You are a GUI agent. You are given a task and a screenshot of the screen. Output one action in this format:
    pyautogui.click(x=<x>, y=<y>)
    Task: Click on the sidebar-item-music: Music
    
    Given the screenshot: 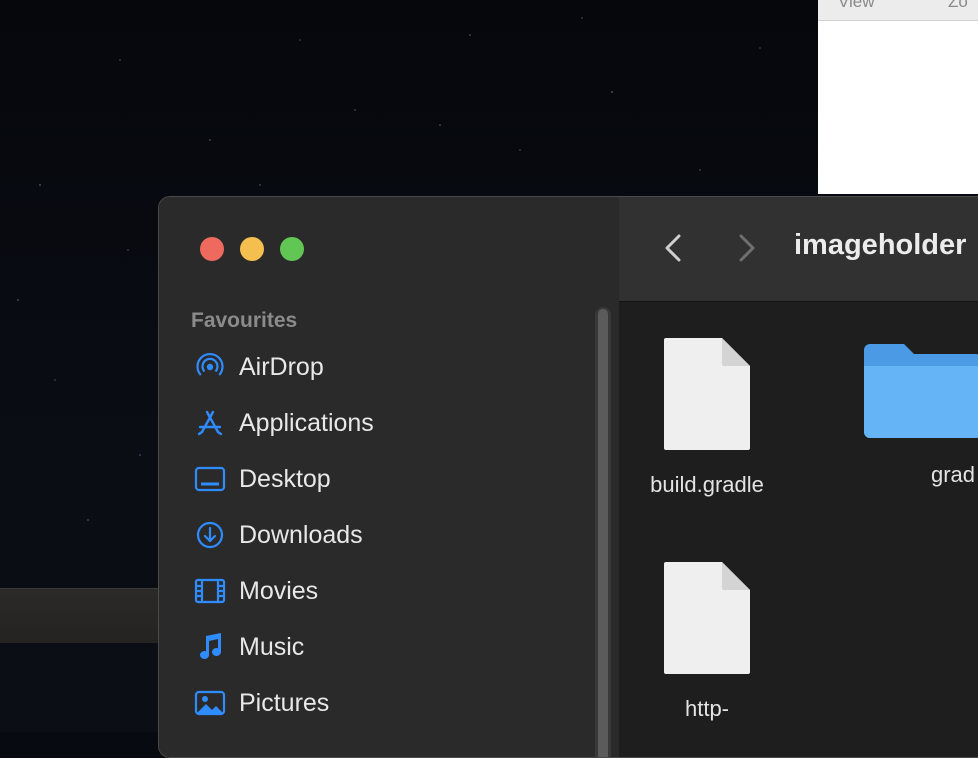 What is the action you would take?
    pyautogui.click(x=388, y=647)
    